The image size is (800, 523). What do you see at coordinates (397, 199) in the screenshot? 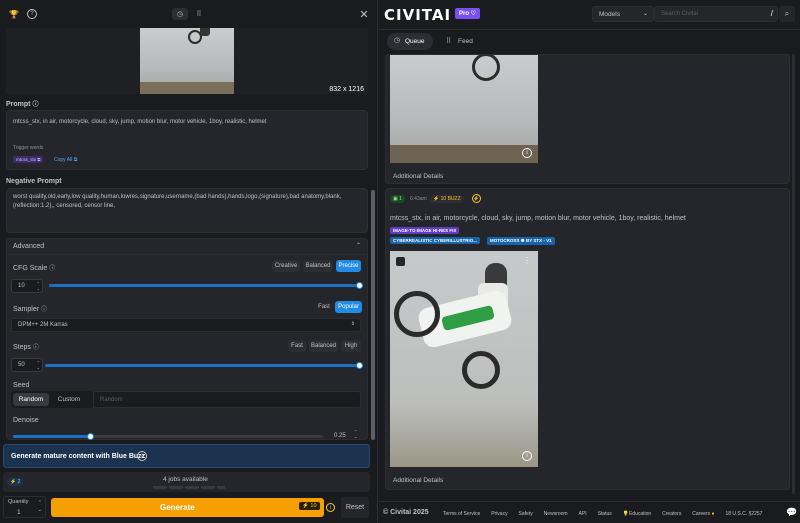
I see `job-count-badge: ▣ 1` at bounding box center [397, 199].